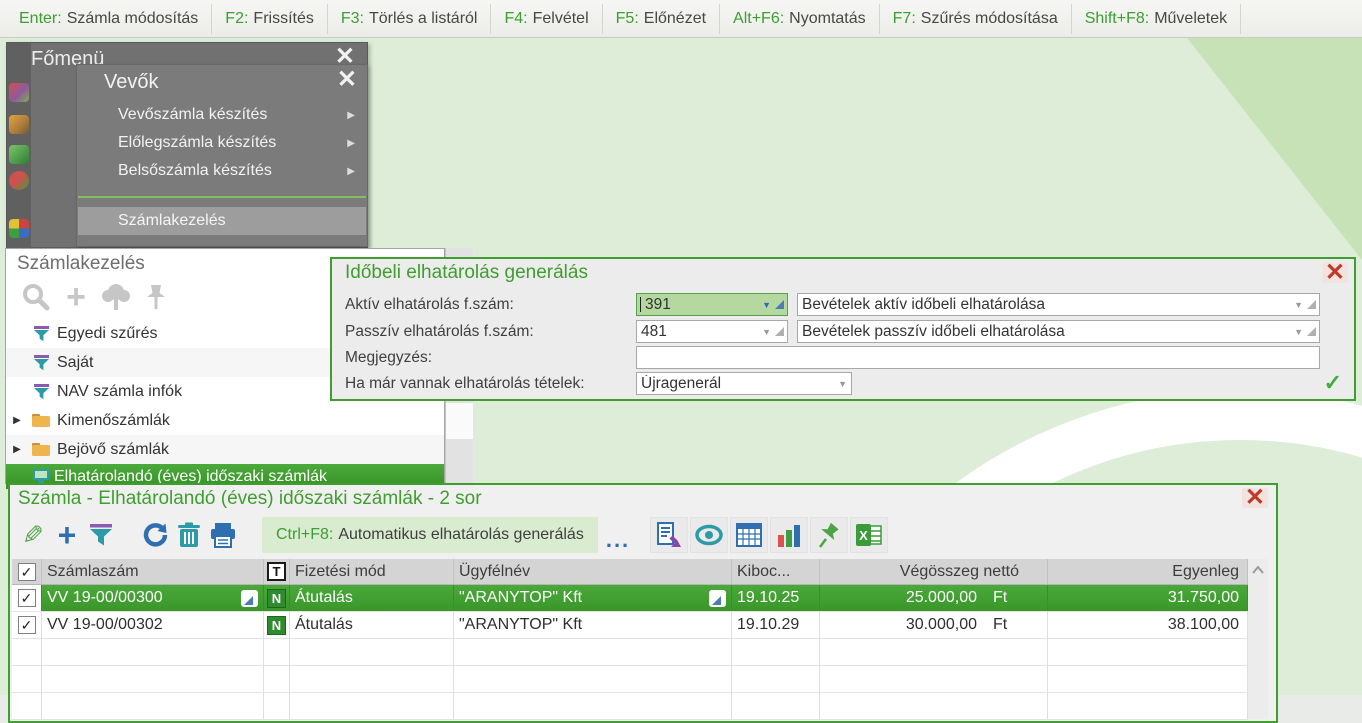 This screenshot has width=1362, height=723. Describe the element at coordinates (712, 331) in the screenshot. I see `passive-accrual-code-combo: 481 ▼` at that location.